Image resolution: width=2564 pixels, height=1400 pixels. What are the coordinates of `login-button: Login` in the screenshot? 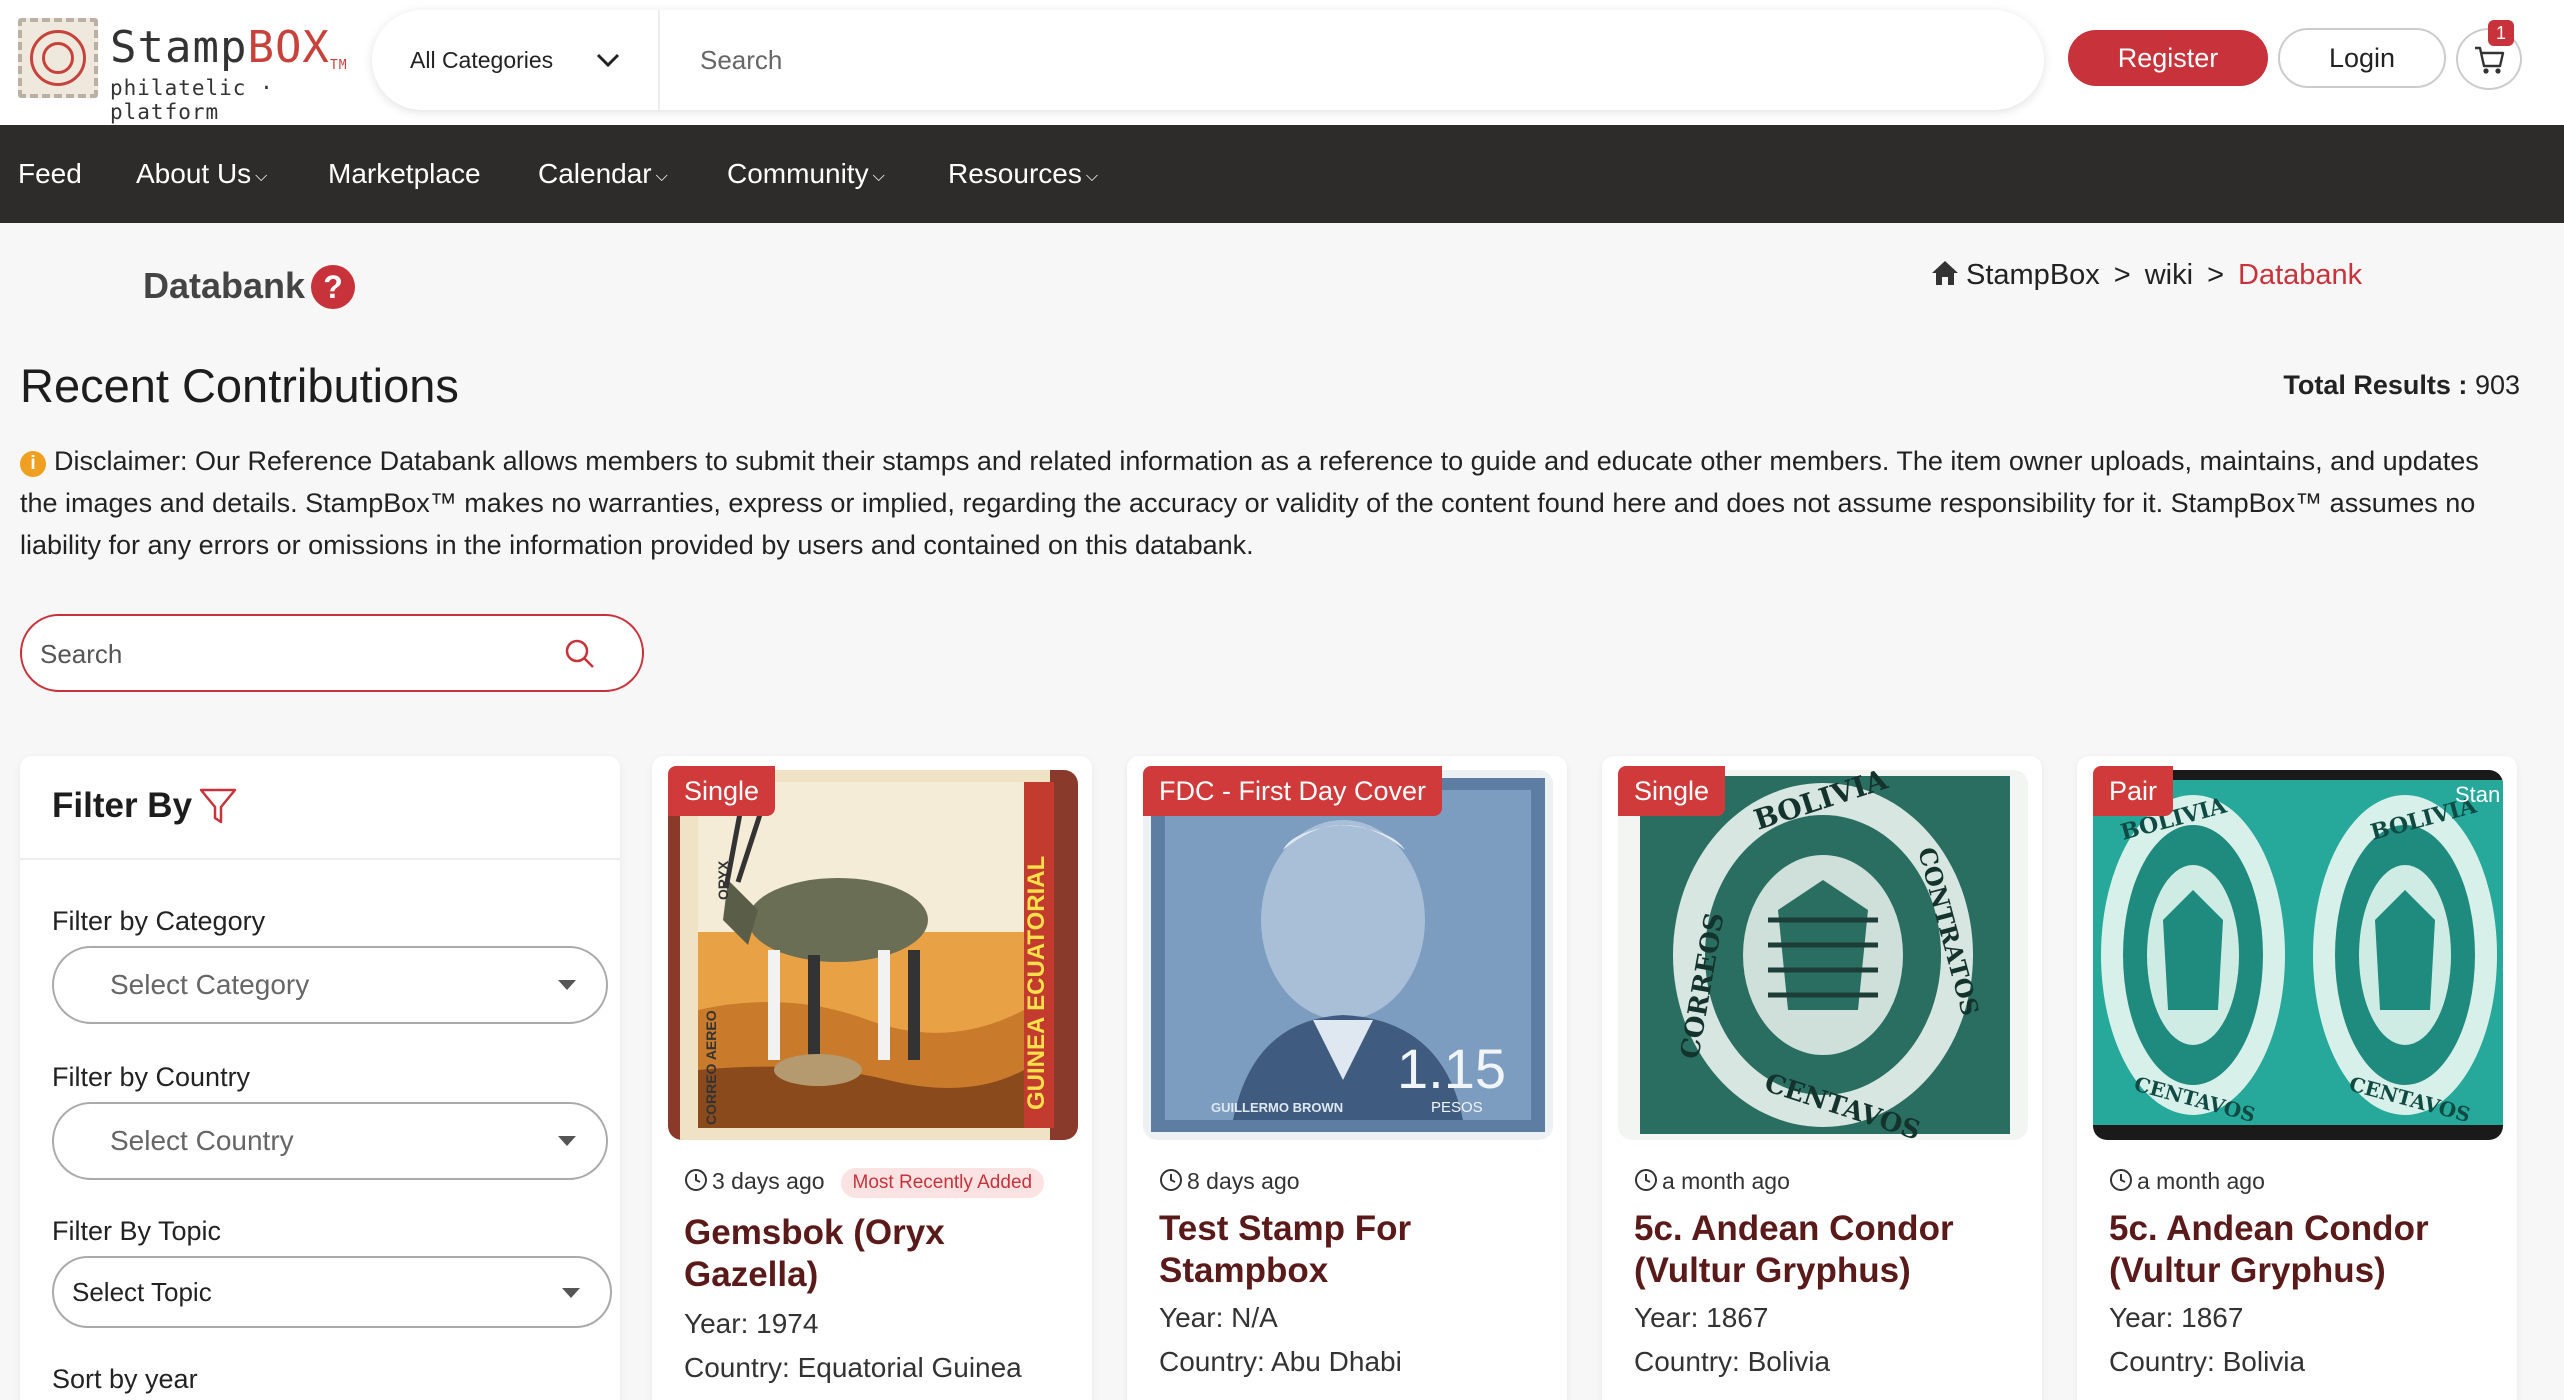 It's located at (2362, 58).